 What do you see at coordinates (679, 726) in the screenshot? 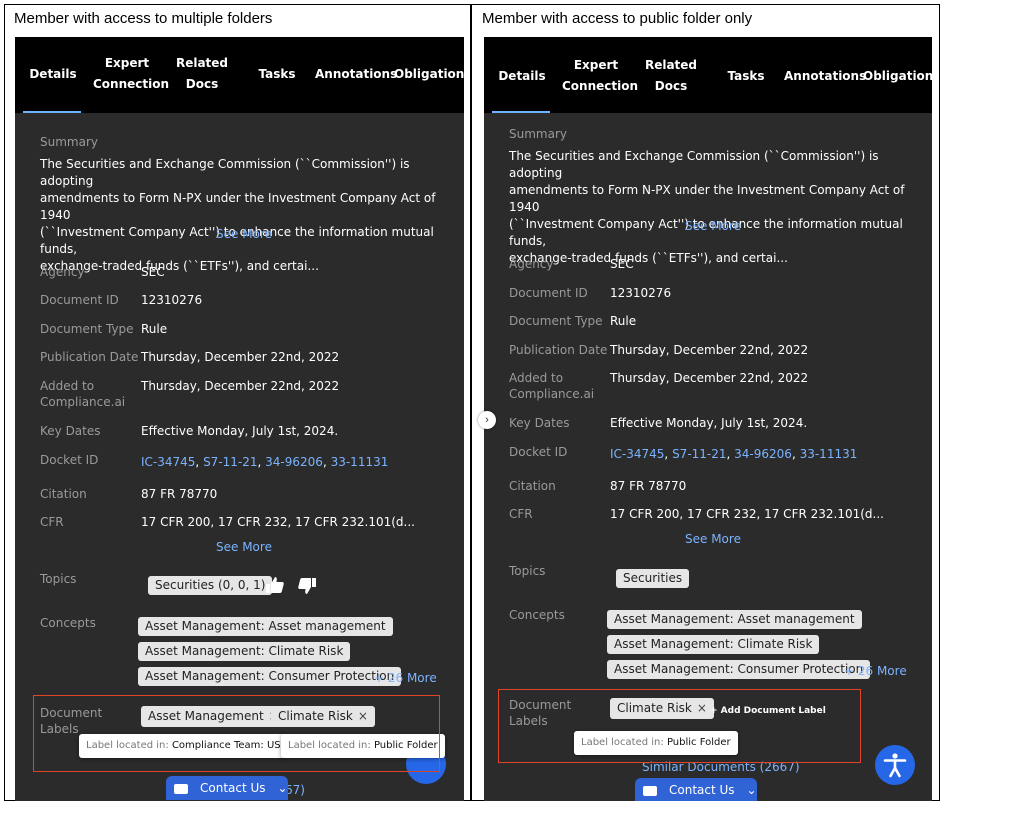
I see `document-labels-highlight` at bounding box center [679, 726].